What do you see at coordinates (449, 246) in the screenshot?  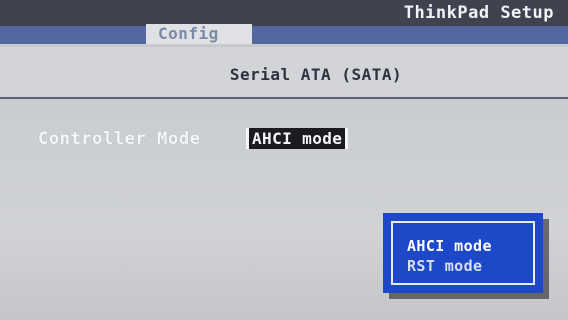 I see `option-ahci-mode: AHCI mode` at bounding box center [449, 246].